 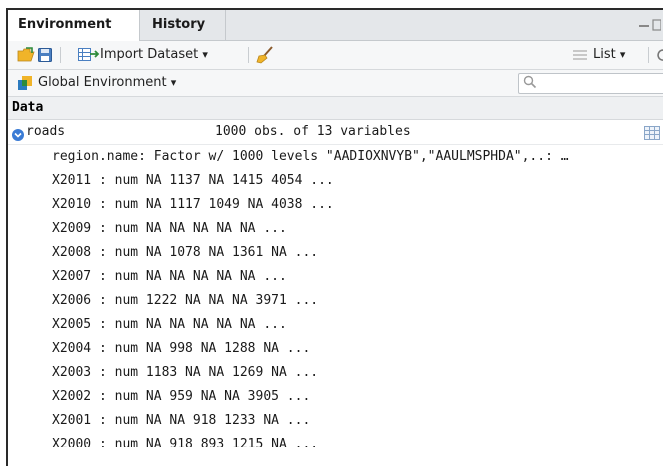 I want to click on view-mode-dropdown: List ▾, so click(x=609, y=55).